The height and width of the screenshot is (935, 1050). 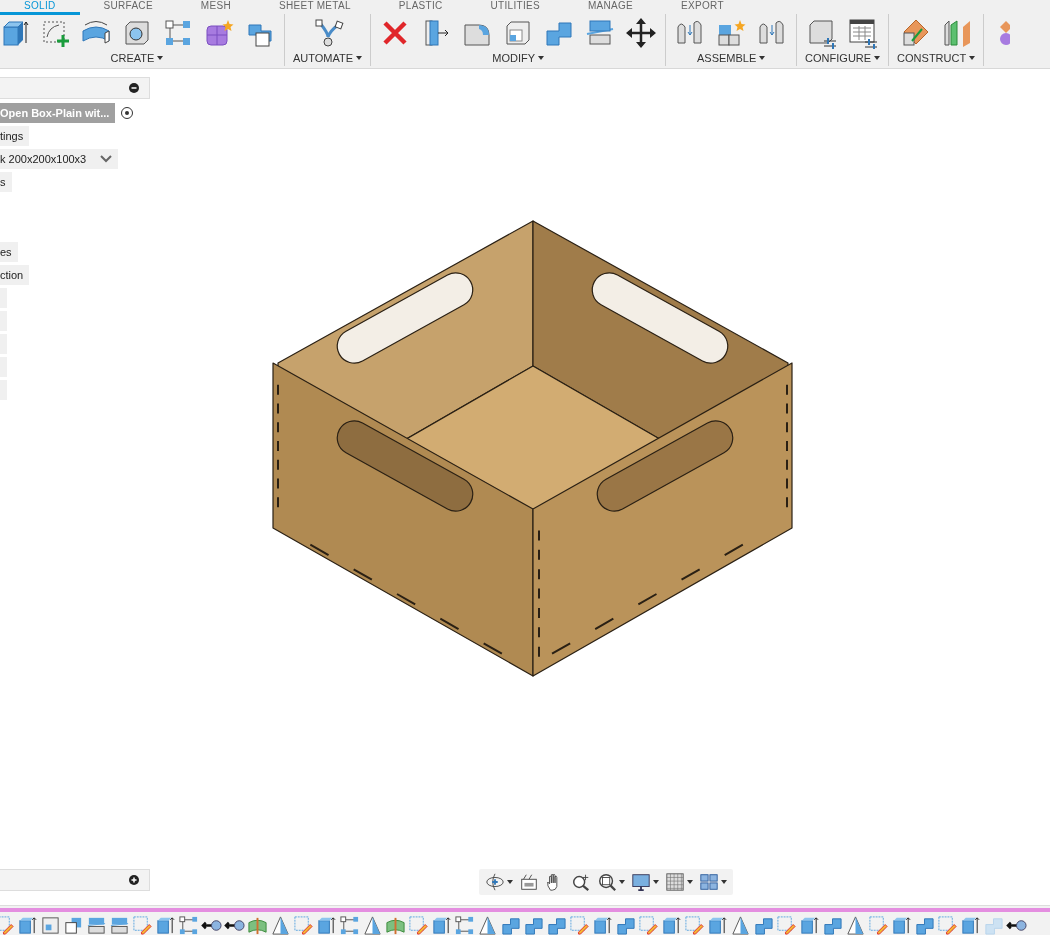 What do you see at coordinates (420, 7) in the screenshot?
I see `workspace-tab: PLASTIC` at bounding box center [420, 7].